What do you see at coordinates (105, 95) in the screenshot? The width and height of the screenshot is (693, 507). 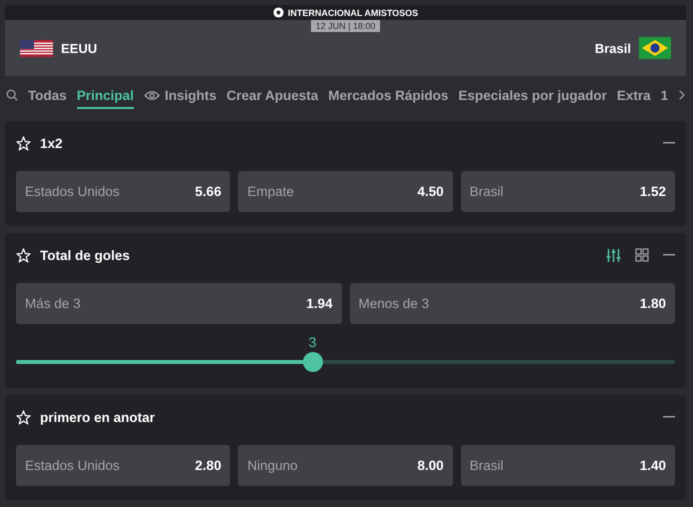 I see `tab: Principal` at bounding box center [105, 95].